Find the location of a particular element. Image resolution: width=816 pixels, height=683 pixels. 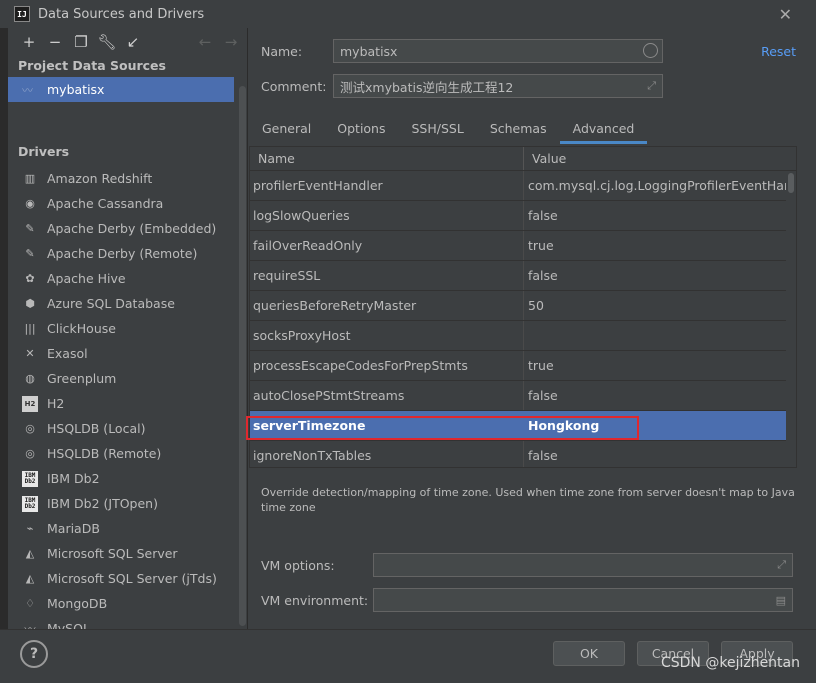

driver-item: ◎ HSQLDB (Local) is located at coordinates (127, 428).